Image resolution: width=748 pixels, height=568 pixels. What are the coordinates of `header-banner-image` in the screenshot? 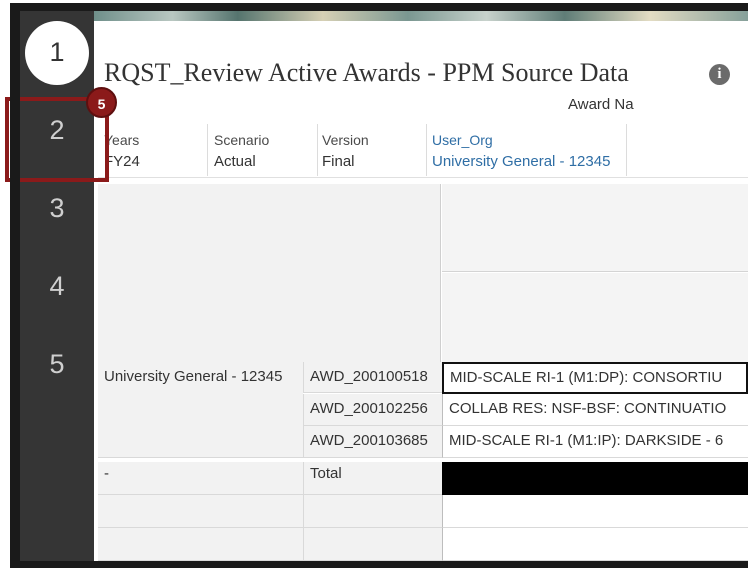 It's located at (421, 16).